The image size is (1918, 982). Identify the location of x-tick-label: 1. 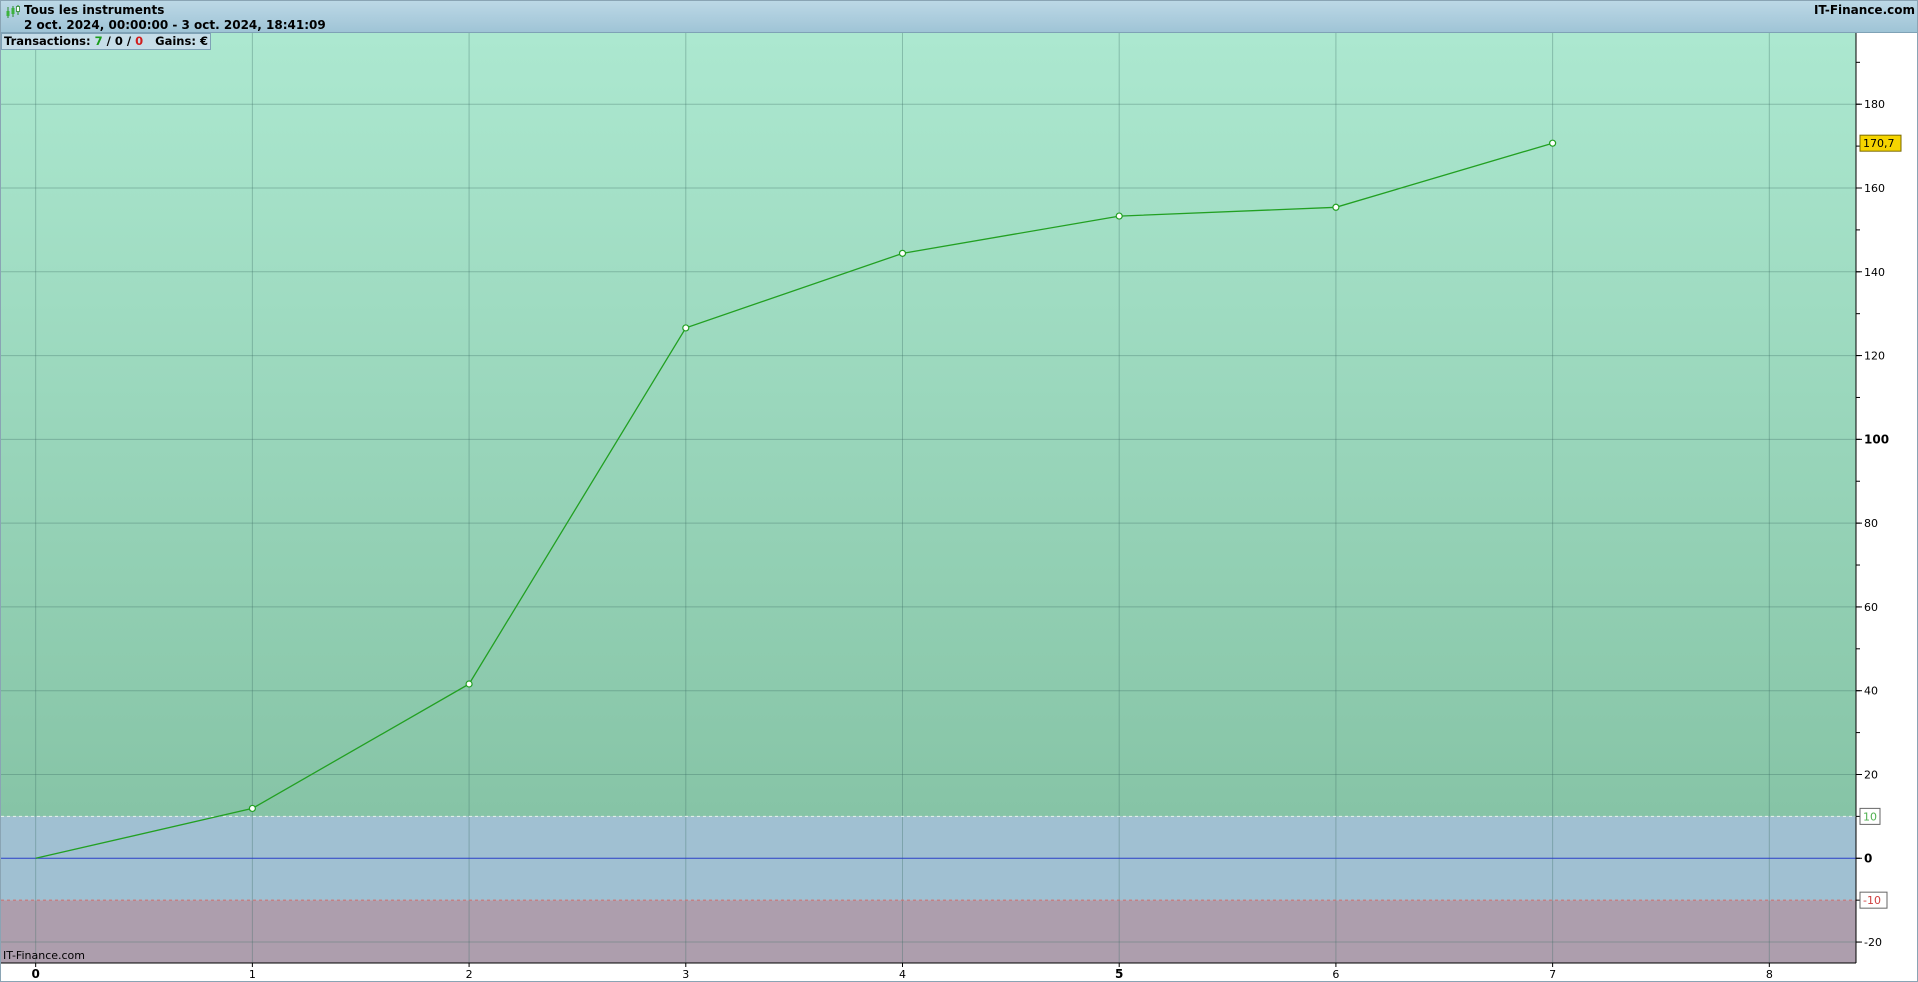
(252, 974).